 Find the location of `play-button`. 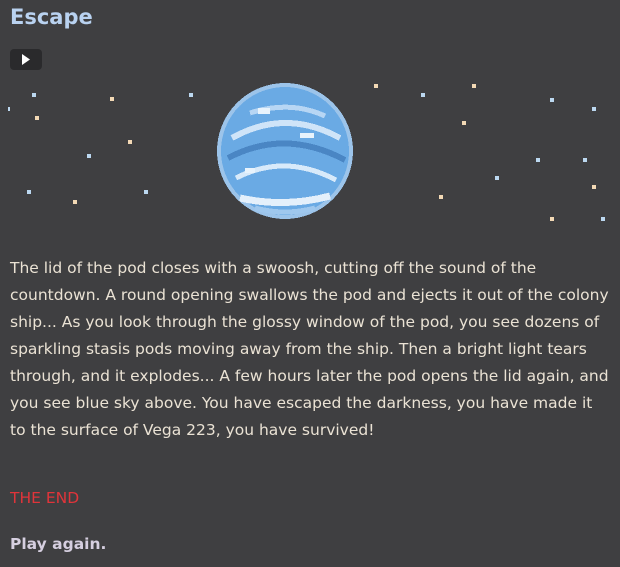

play-button is located at coordinates (26, 59).